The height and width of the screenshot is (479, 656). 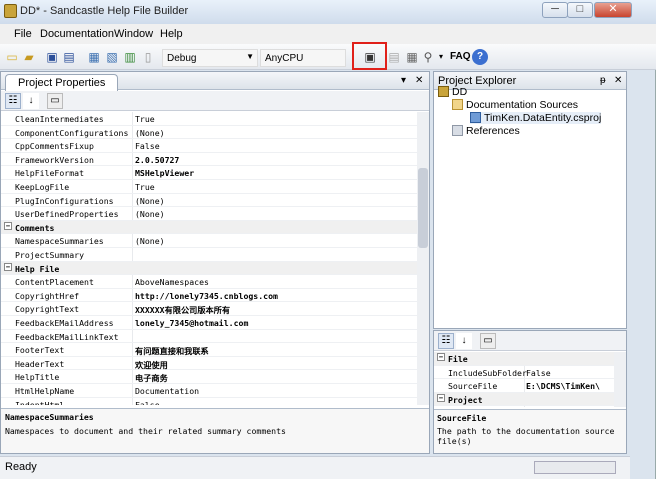 I want to click on property-category: − Project, so click(x=524, y=399).